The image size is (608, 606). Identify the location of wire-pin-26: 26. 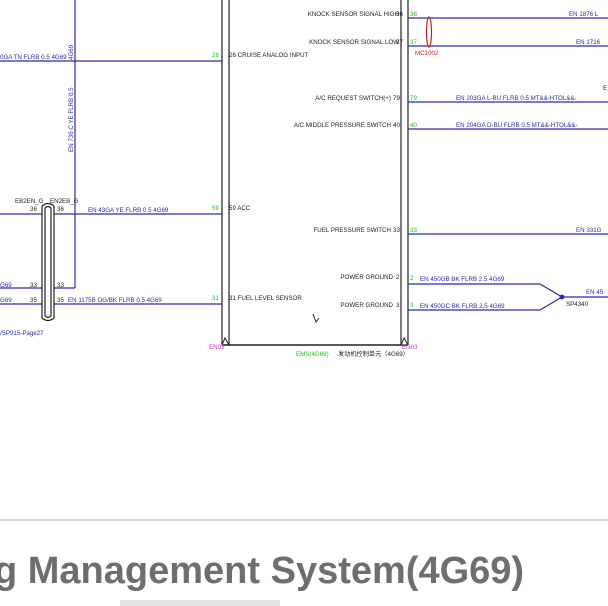
(215, 55).